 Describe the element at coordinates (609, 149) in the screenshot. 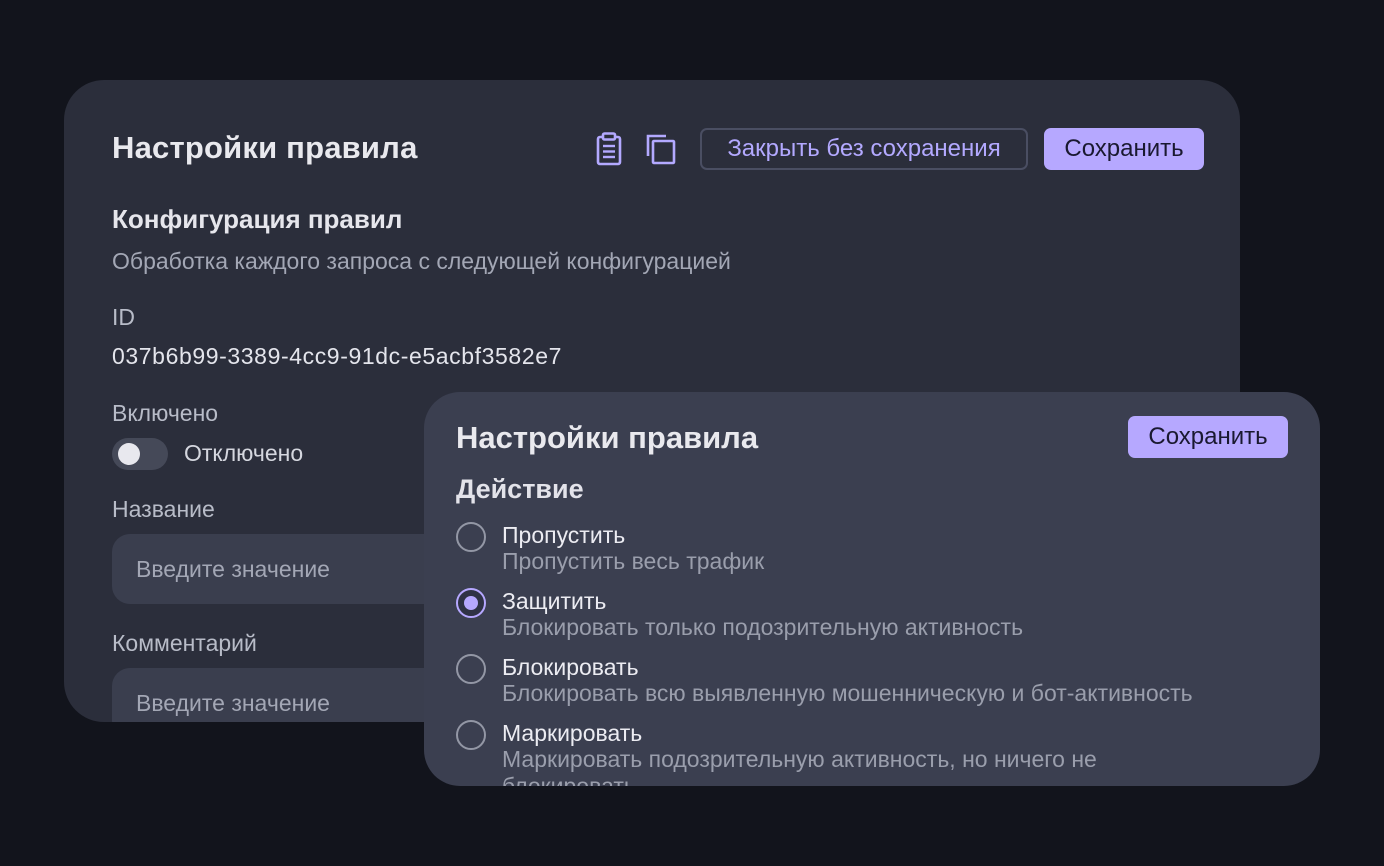

I see `clipboard-icon` at that location.